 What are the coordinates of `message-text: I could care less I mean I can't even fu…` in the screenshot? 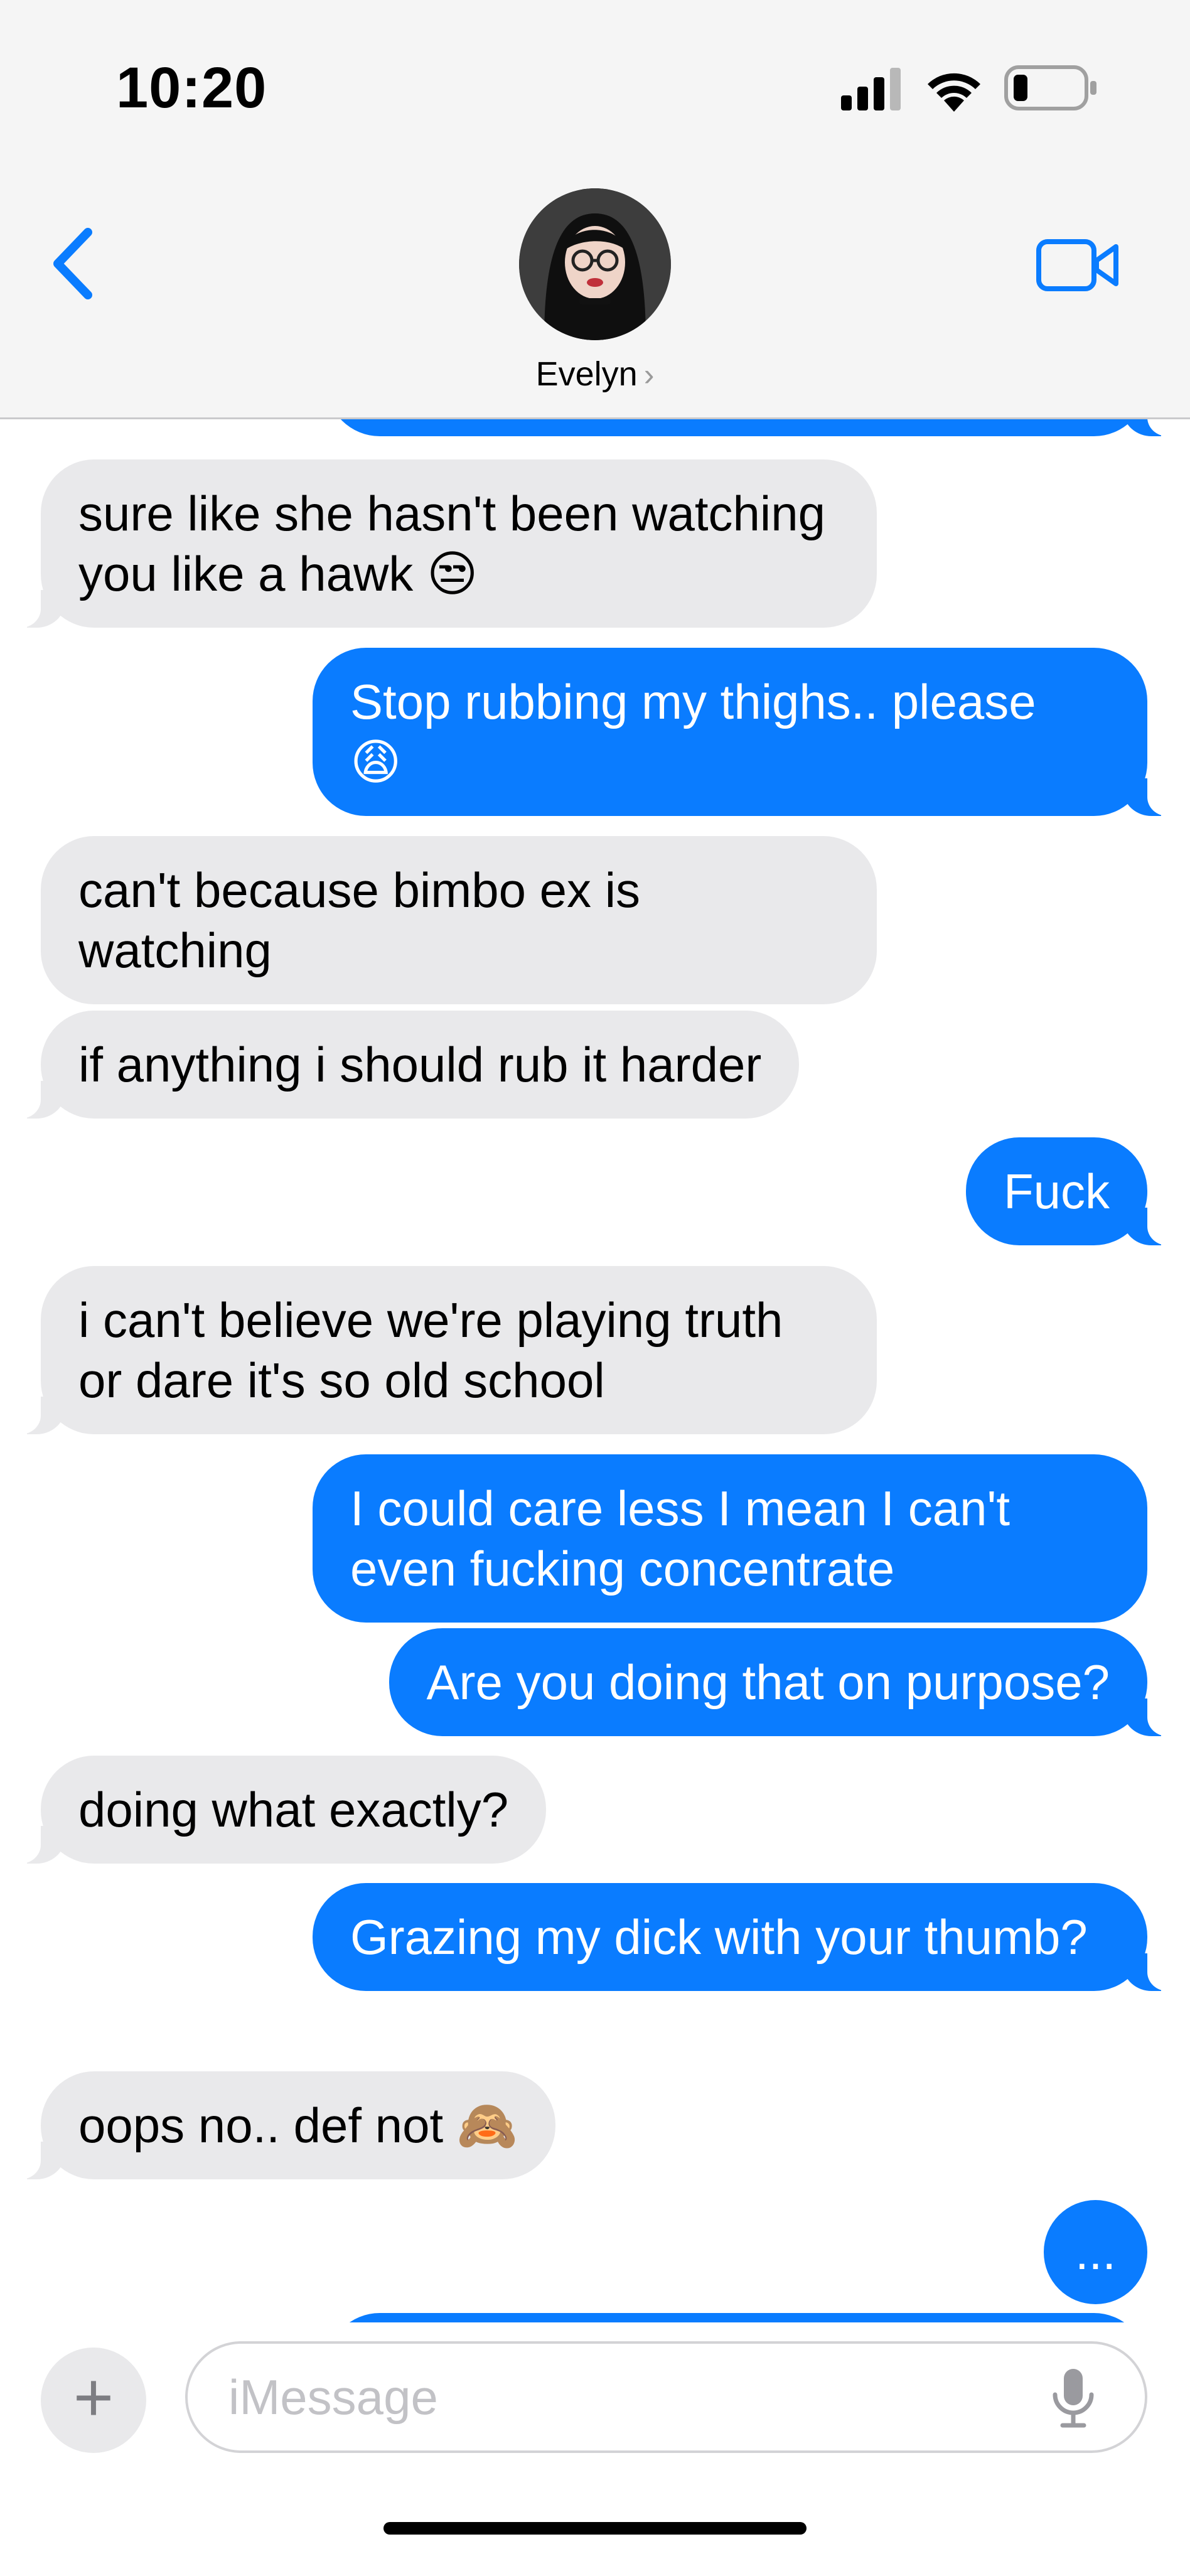 It's located at (680, 1538).